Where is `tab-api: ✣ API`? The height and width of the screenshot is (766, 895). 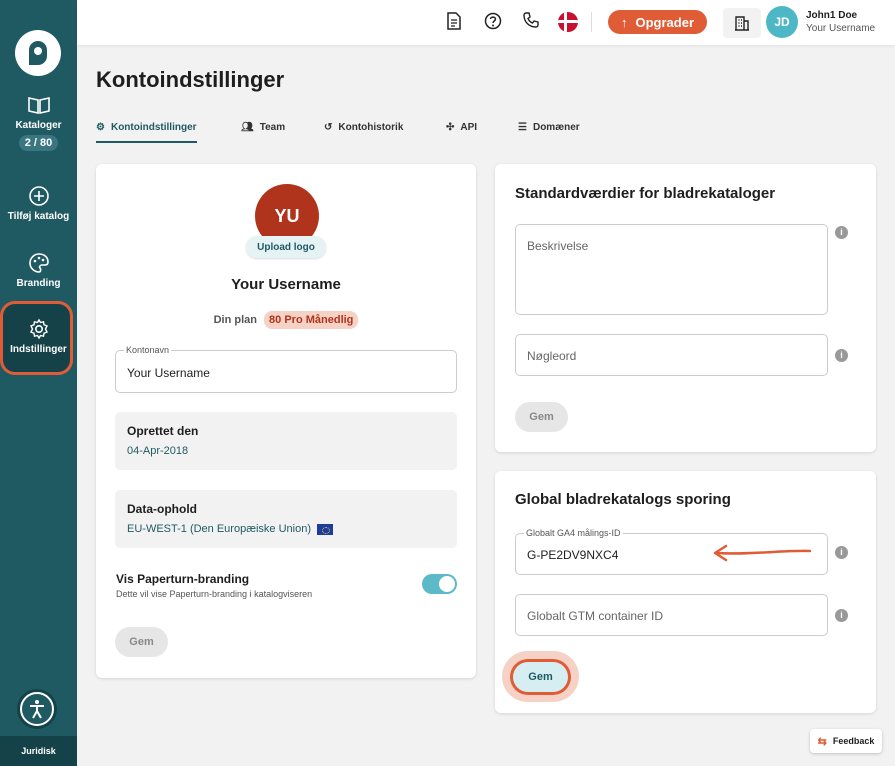 tab-api: ✣ API is located at coordinates (461, 127).